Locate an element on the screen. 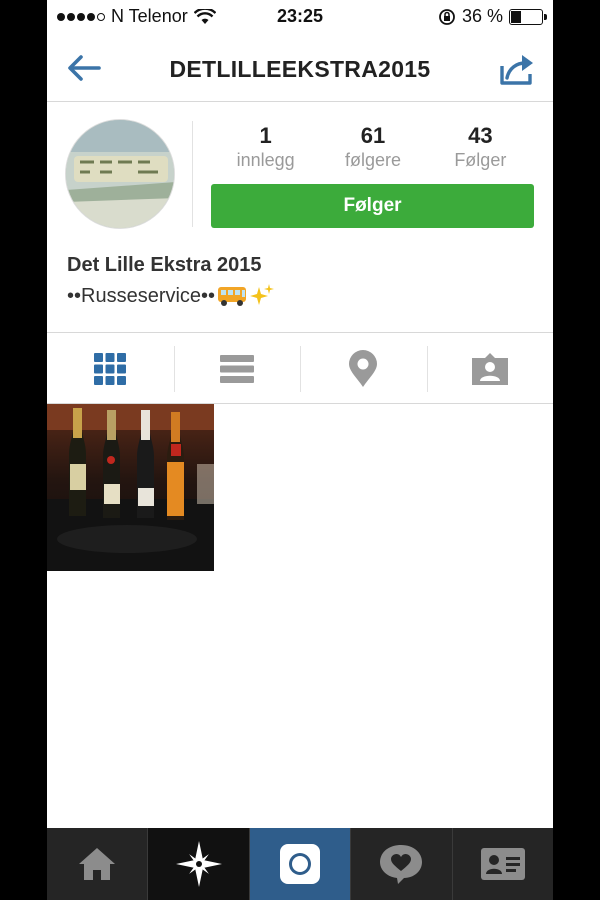 This screenshot has height=900, width=600. following-button: Følger is located at coordinates (372, 206).